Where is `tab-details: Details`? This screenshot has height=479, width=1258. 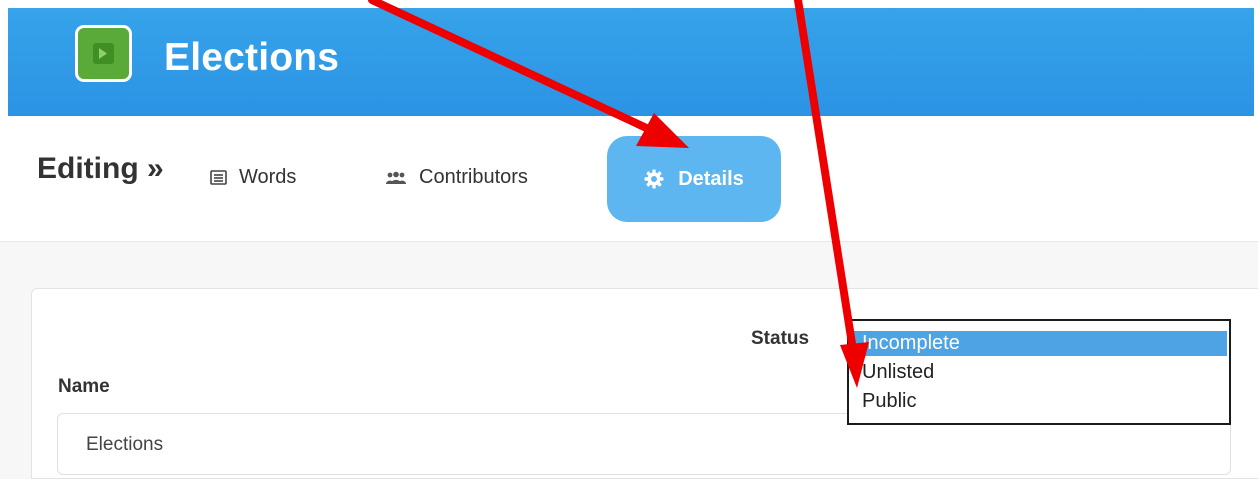 tab-details: Details is located at coordinates (694, 179).